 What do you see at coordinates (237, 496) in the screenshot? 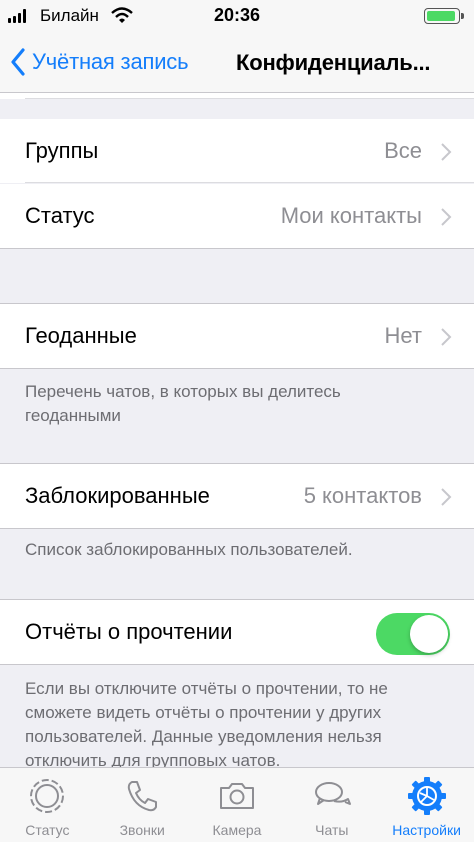
I see `blocked-row: Заблокированные 5 контактов` at bounding box center [237, 496].